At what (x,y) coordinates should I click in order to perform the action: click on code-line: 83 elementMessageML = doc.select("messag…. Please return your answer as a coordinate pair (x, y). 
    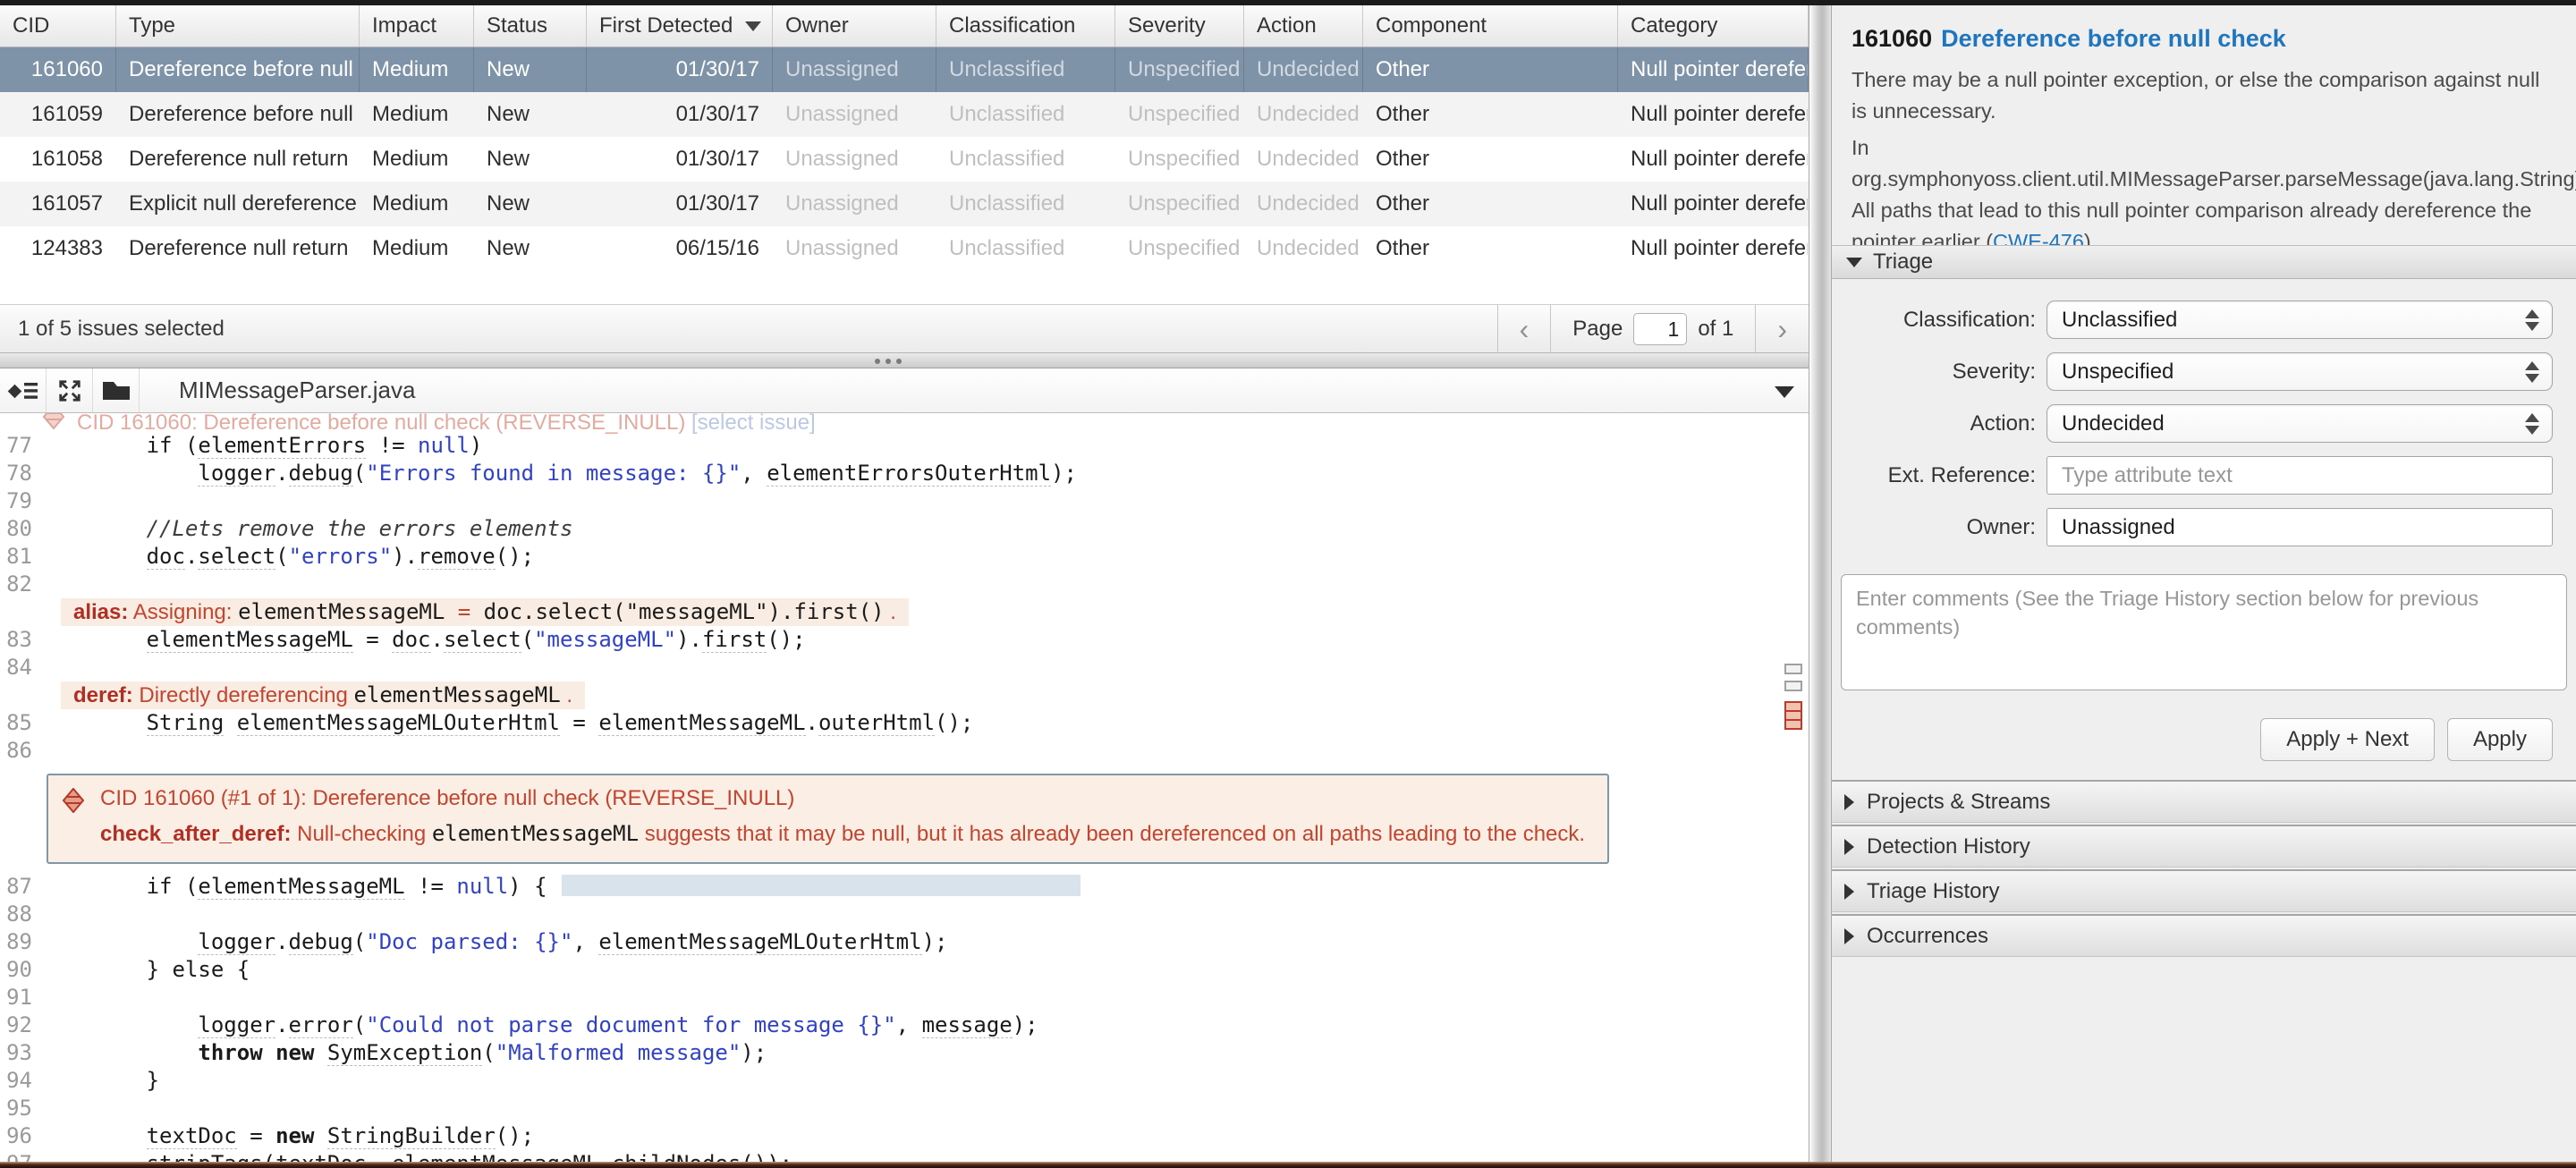
    Looking at the image, I should click on (904, 640).